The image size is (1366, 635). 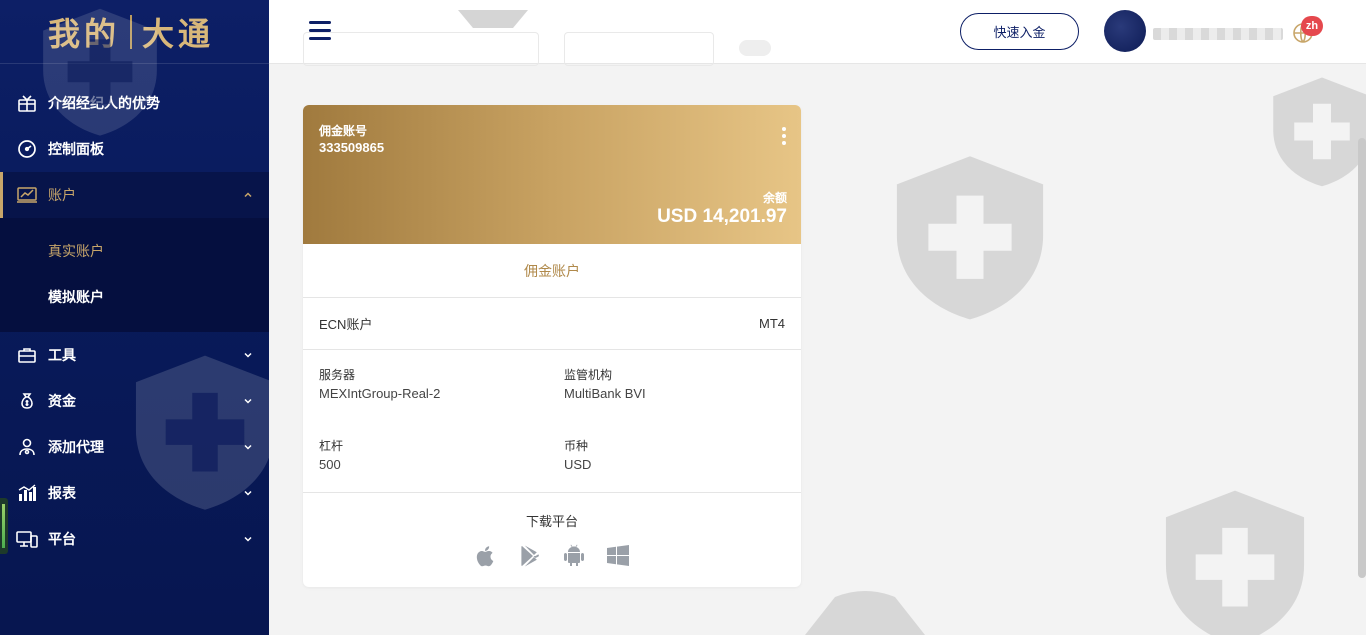 I want to click on top-header: 快速入金 zh, so click(x=817, y=33).